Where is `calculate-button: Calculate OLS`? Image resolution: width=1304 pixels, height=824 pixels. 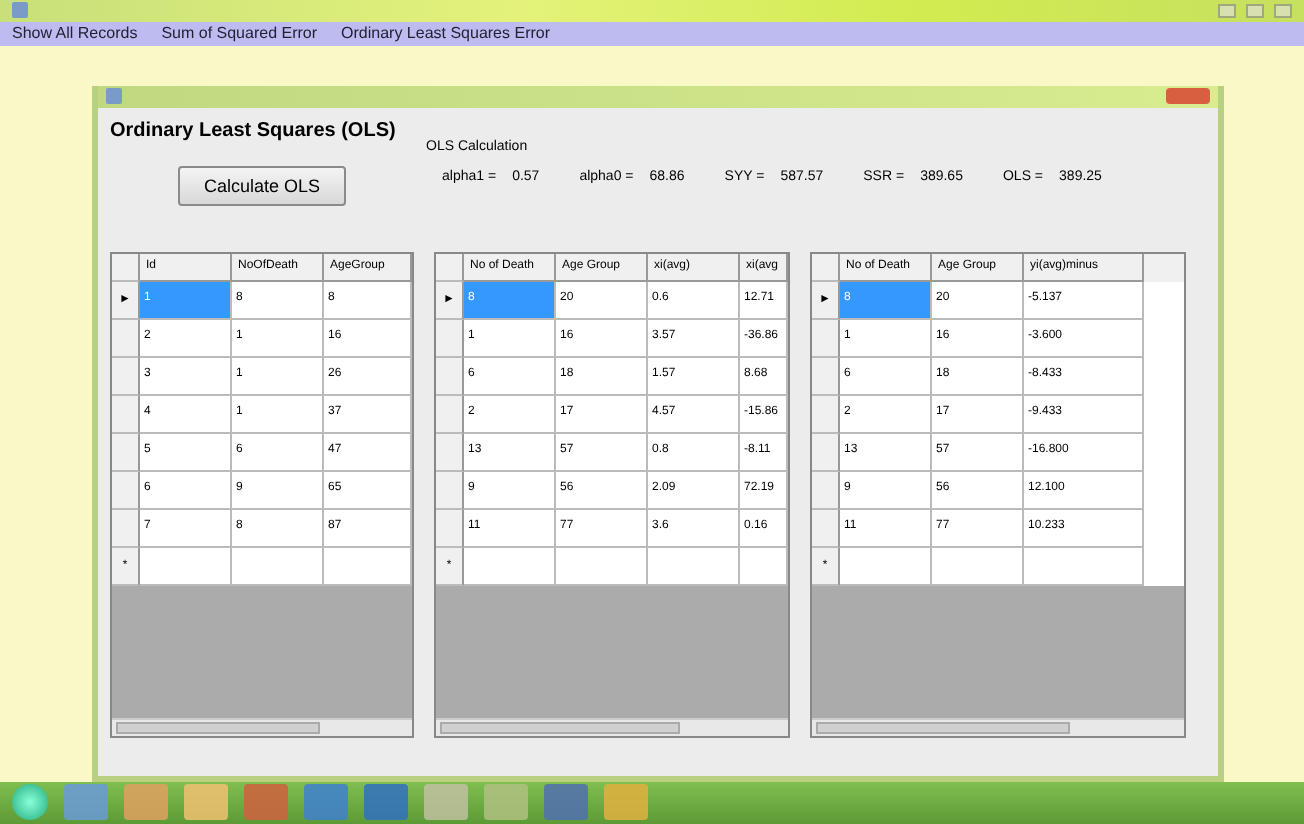
calculate-button: Calculate OLS is located at coordinates (262, 185).